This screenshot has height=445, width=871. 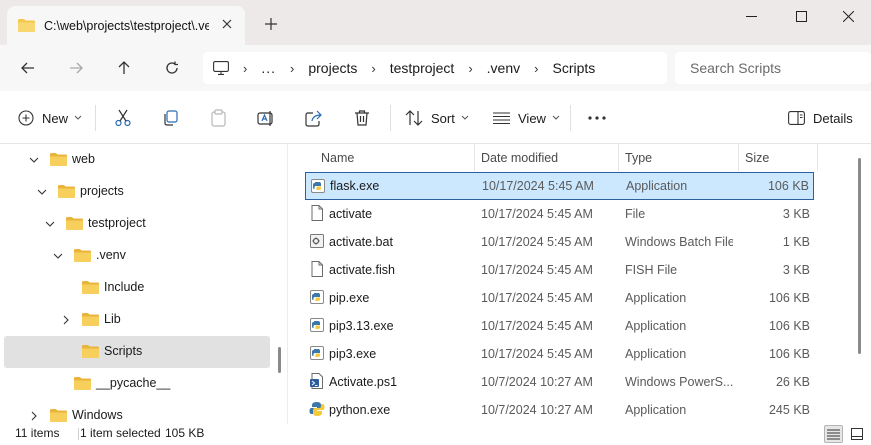 I want to click on column-header-date: Date modified, so click(x=548, y=158).